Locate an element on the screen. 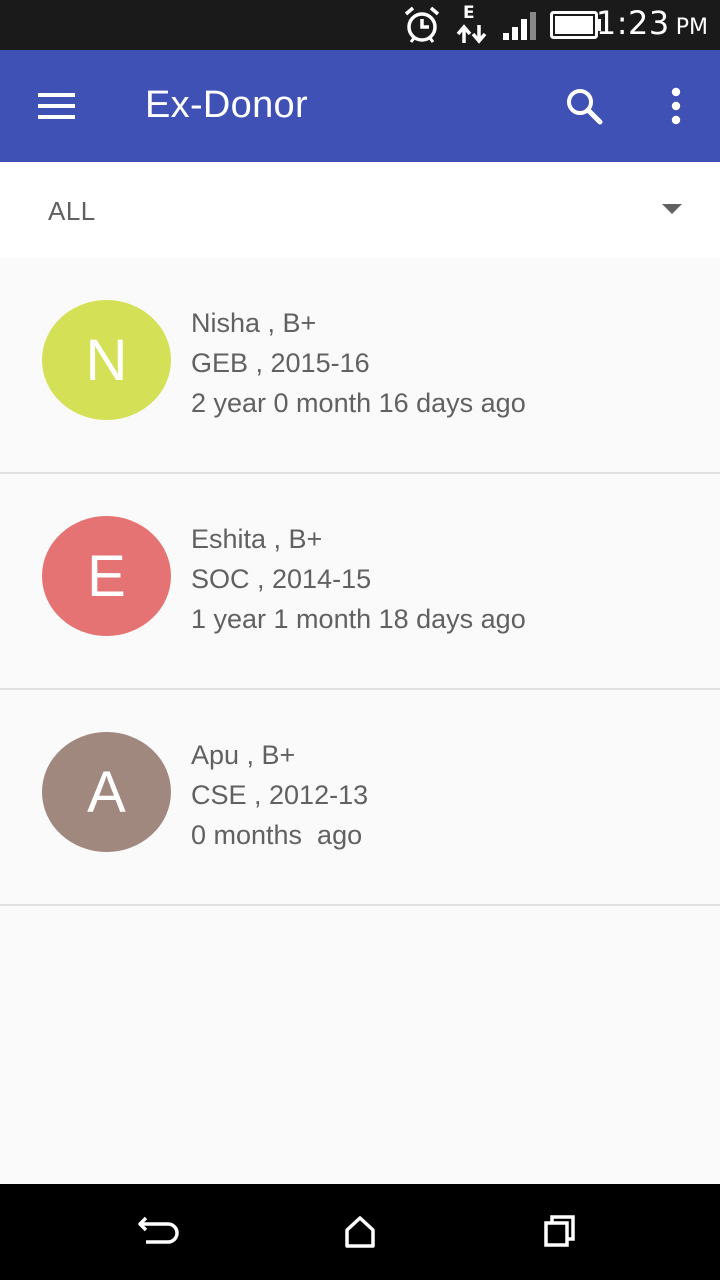 The width and height of the screenshot is (720, 1280). menu-icon is located at coordinates (56, 106).